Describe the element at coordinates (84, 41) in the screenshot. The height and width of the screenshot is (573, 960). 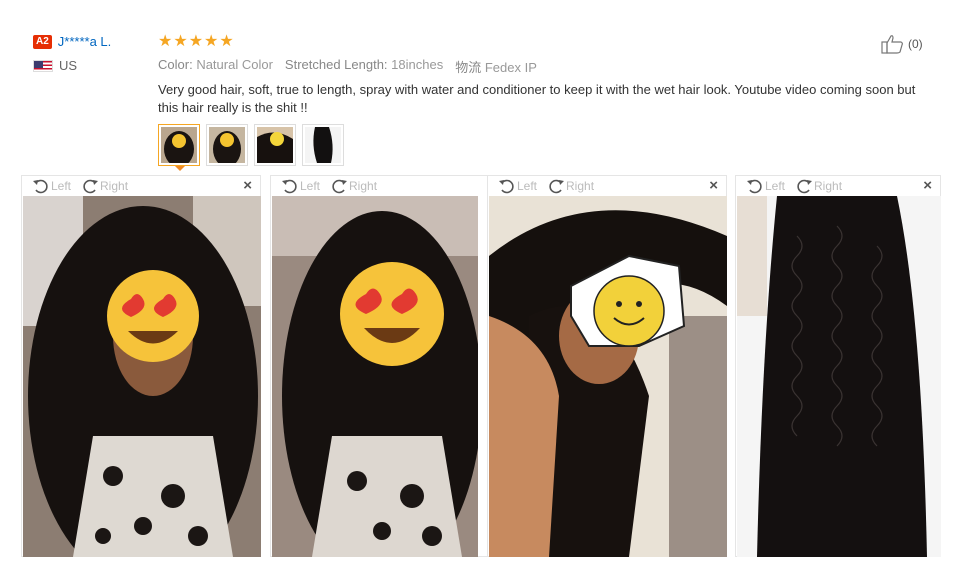
I see `reviewer-name: J*****a L.` at that location.